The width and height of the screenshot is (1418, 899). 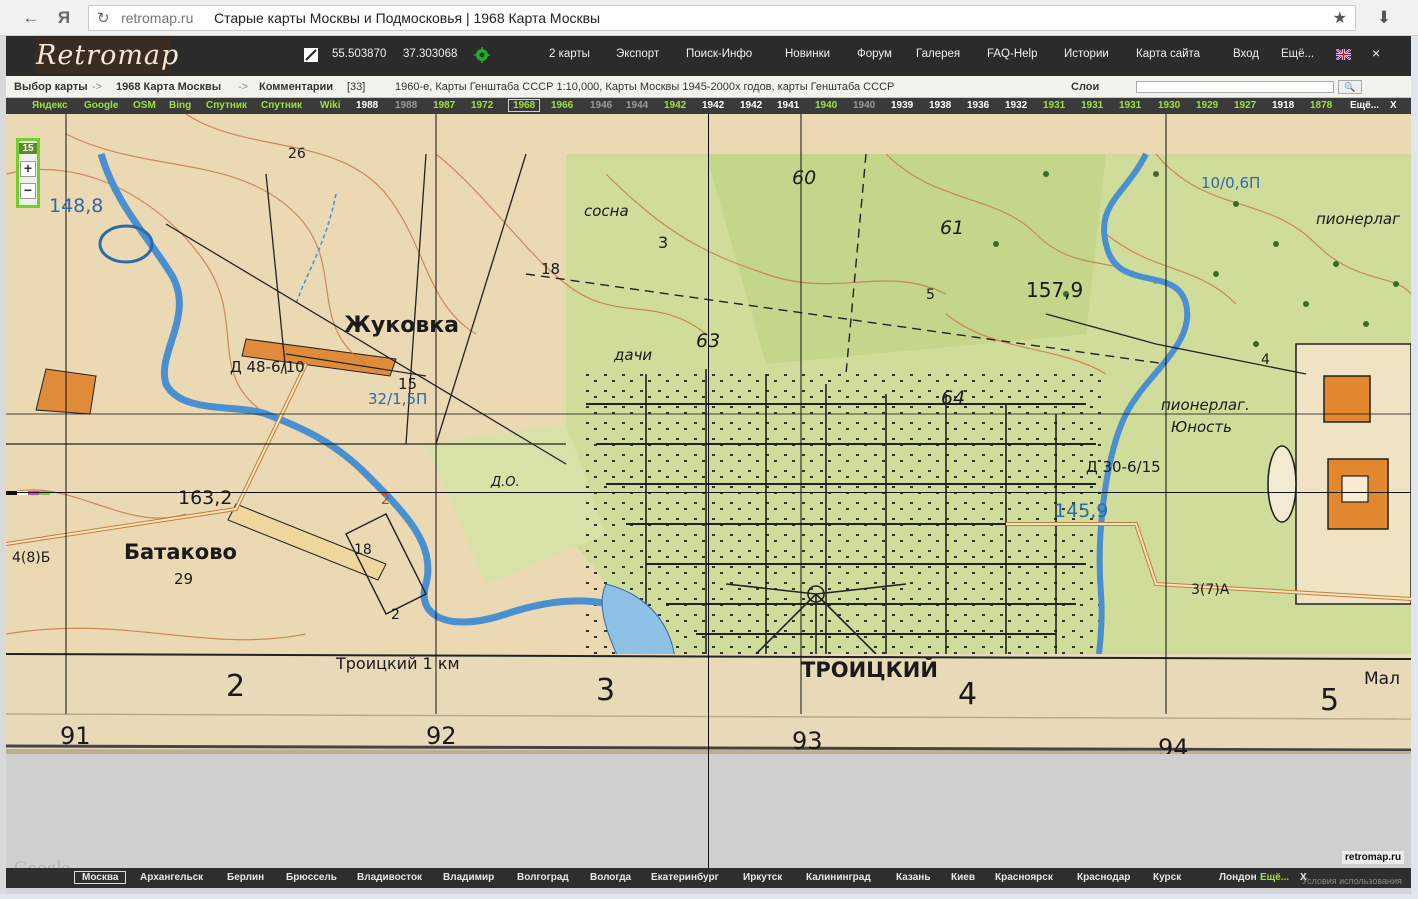 I want to click on city-link: Владивосток, so click(x=389, y=877).